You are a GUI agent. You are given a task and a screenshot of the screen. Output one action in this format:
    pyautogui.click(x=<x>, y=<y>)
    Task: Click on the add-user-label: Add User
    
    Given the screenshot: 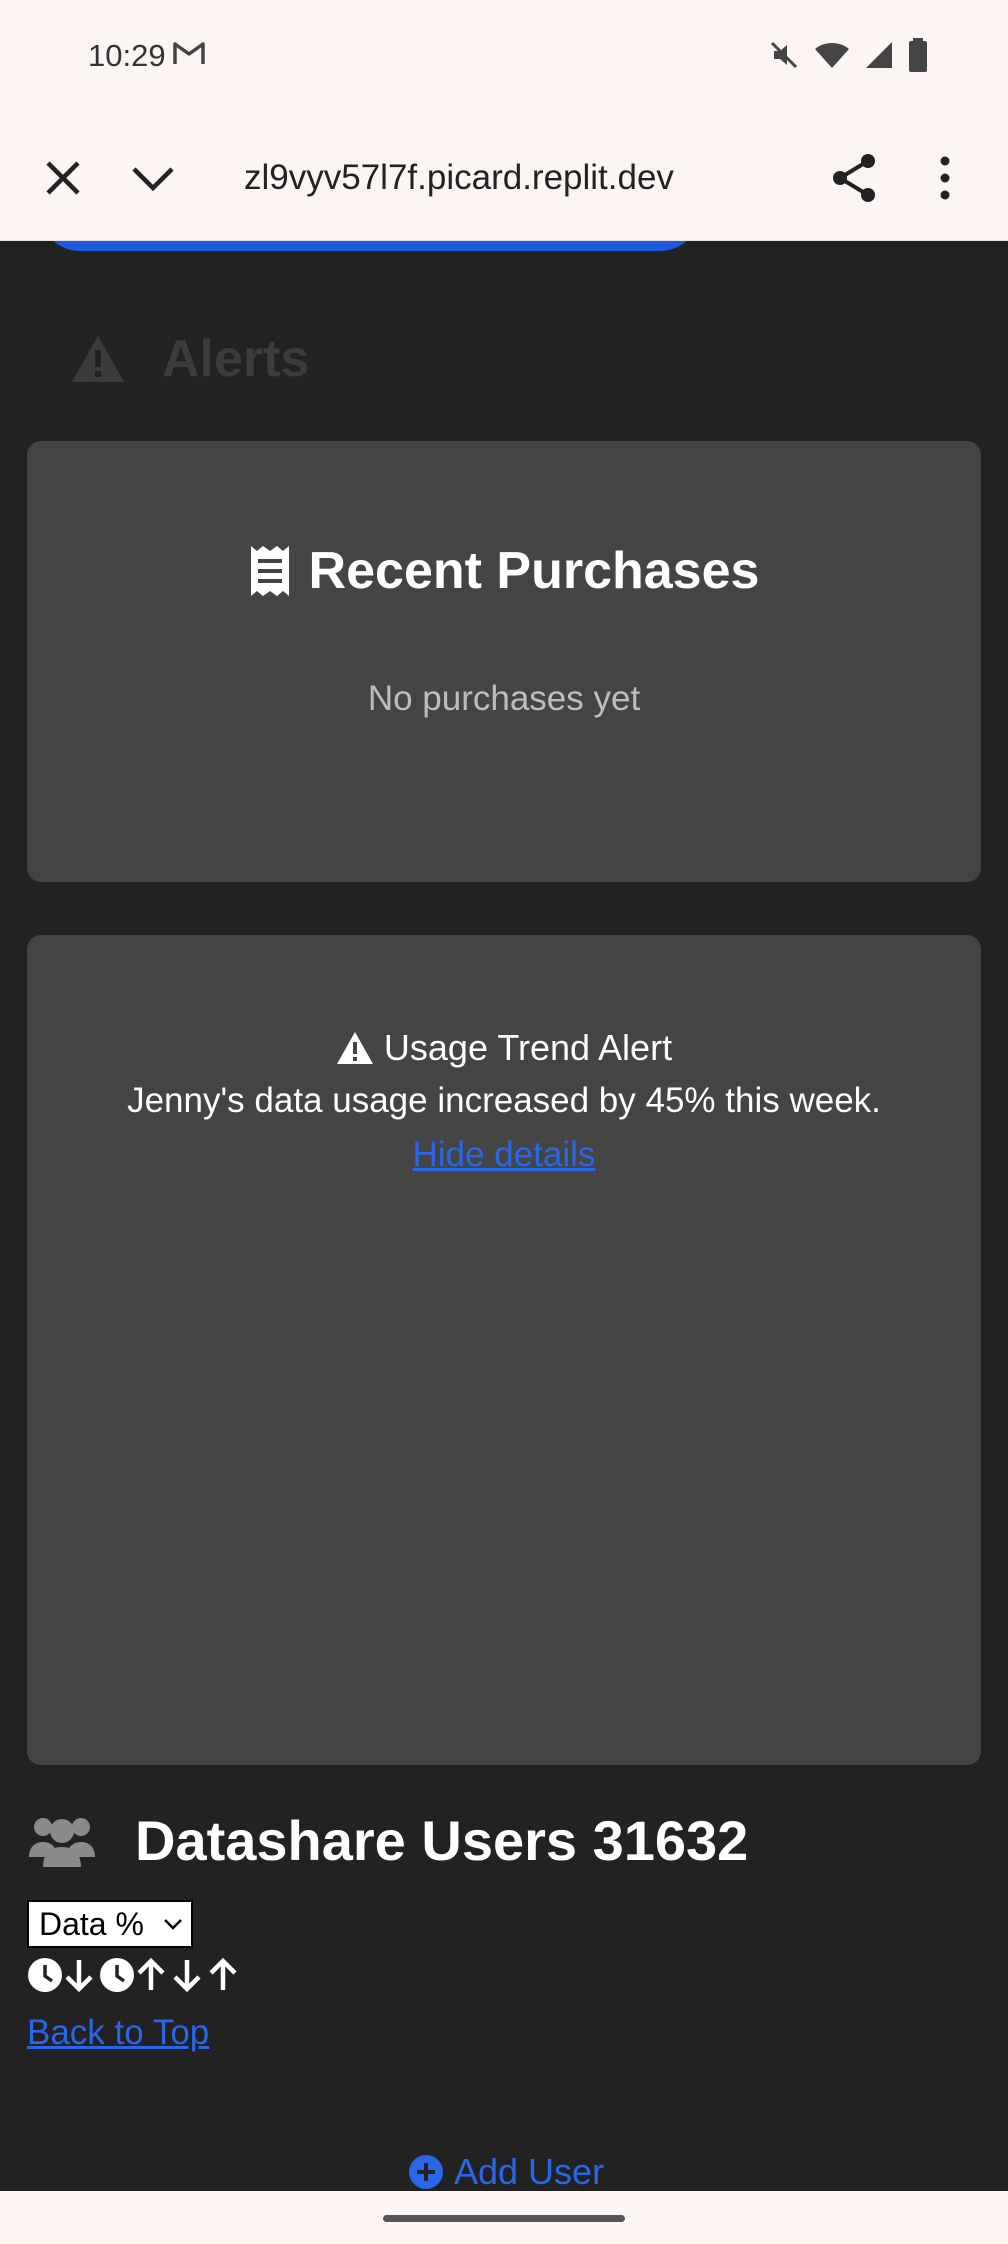 What is the action you would take?
    pyautogui.click(x=529, y=2171)
    